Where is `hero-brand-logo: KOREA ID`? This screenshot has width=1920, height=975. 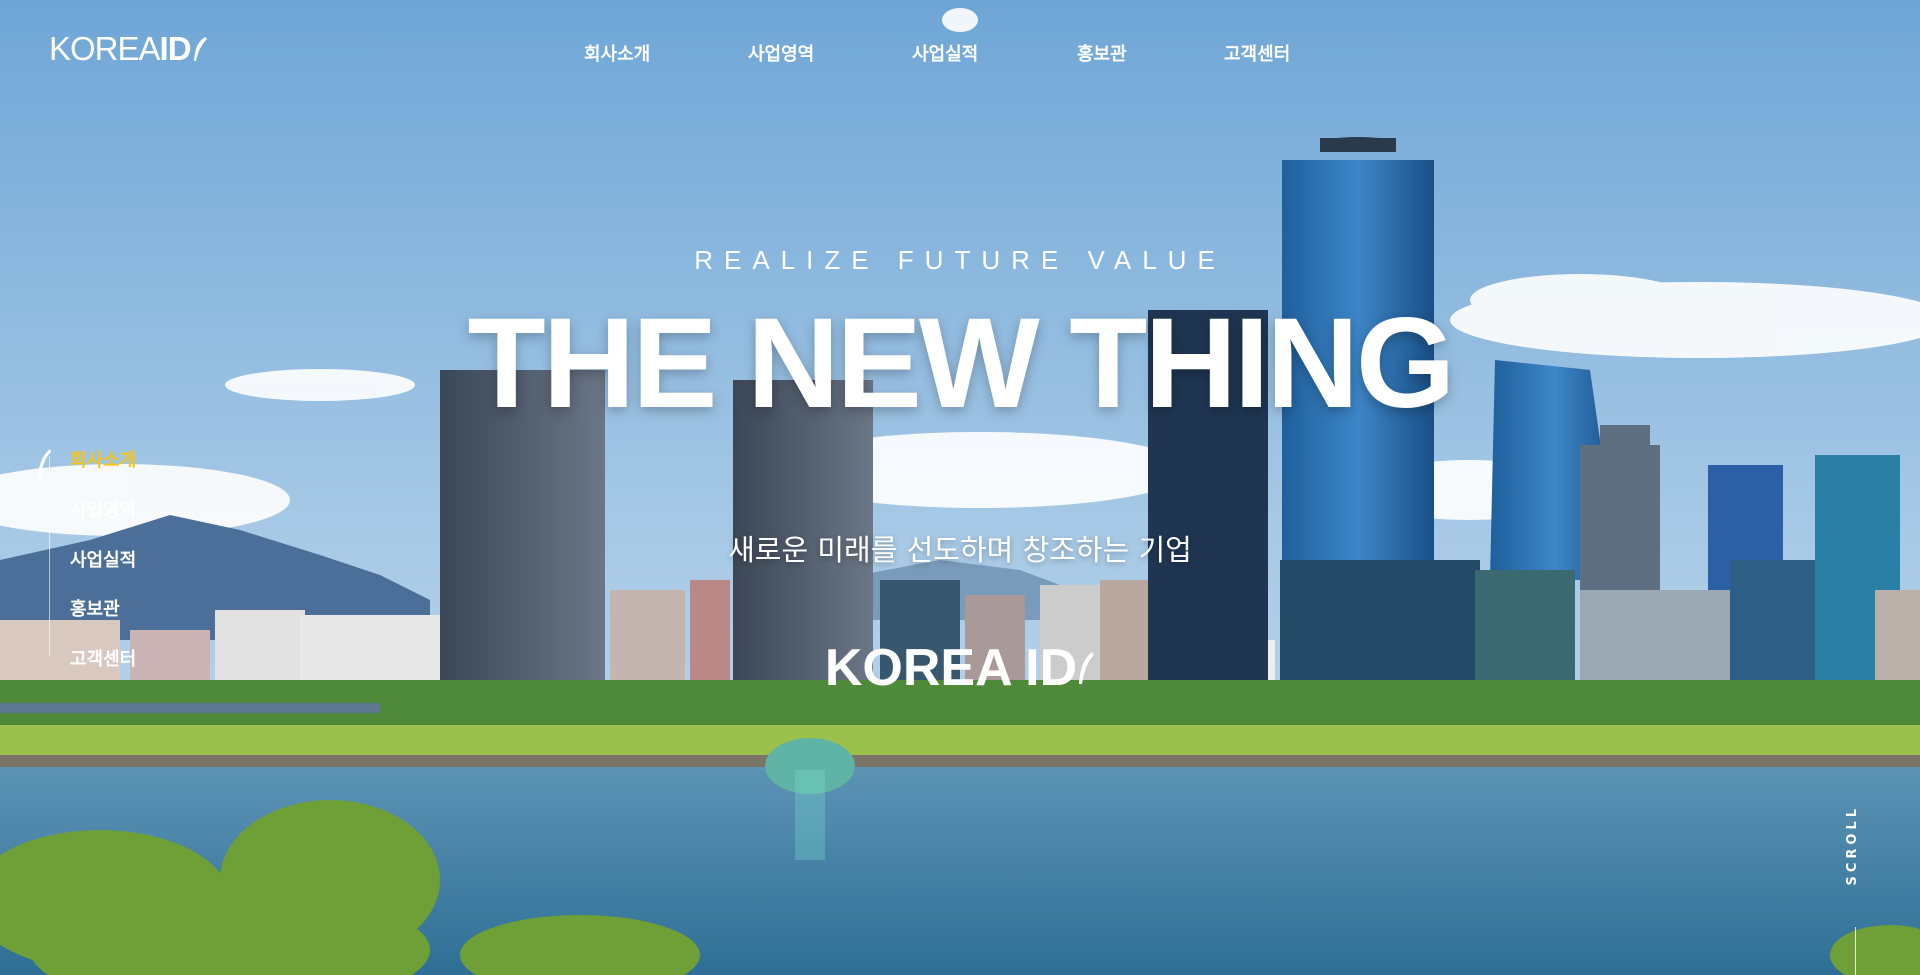
hero-brand-logo: KOREA ID is located at coordinates (960, 668).